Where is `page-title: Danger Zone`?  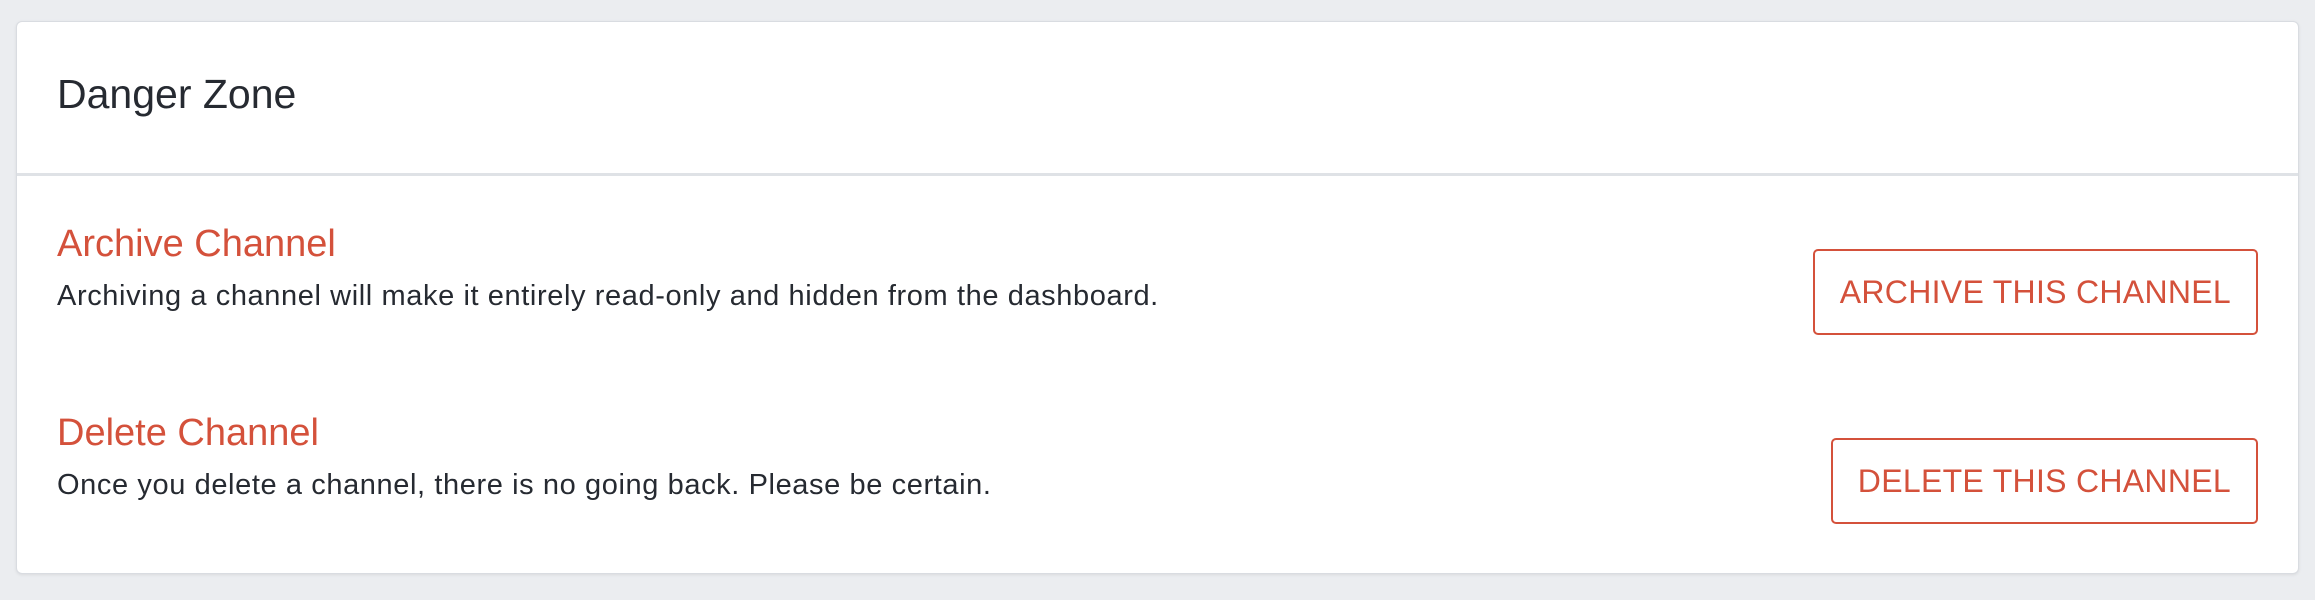
page-title: Danger Zone is located at coordinates (177, 94).